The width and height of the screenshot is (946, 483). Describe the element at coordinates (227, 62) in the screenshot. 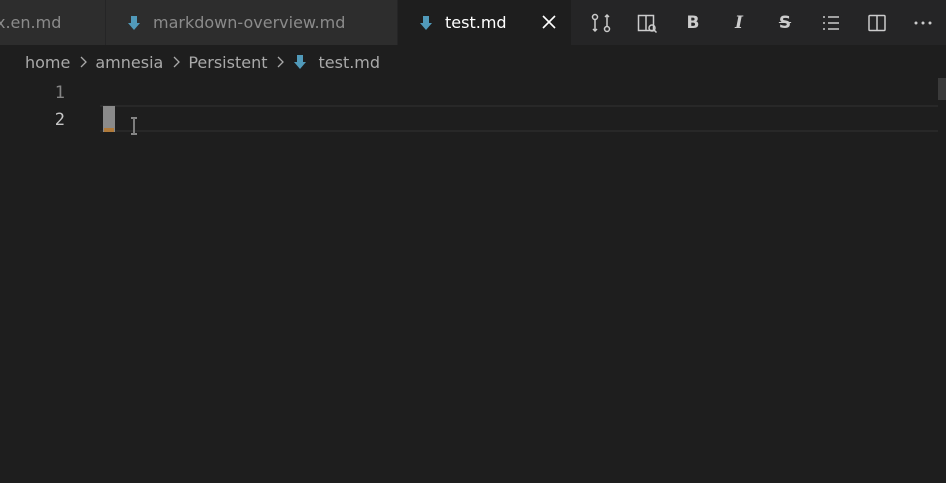

I see `breadcrumb-item-persistent: Persistent` at that location.